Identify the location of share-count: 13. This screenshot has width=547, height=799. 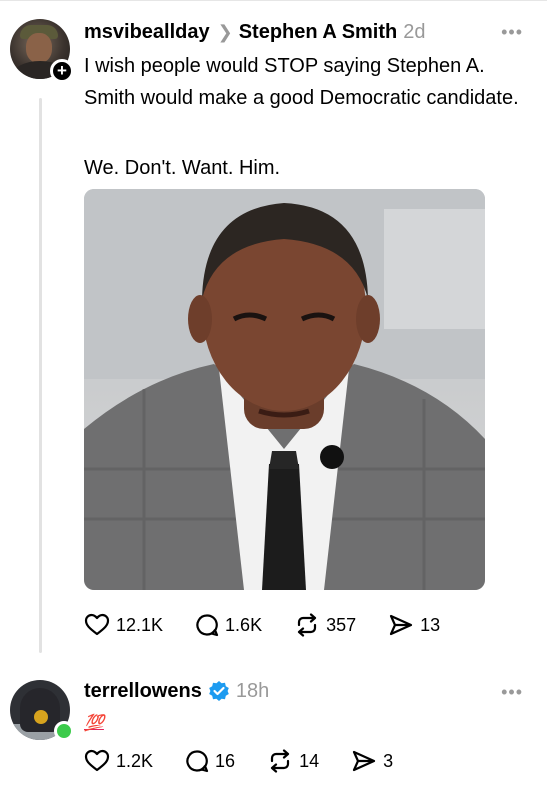
(430, 624).